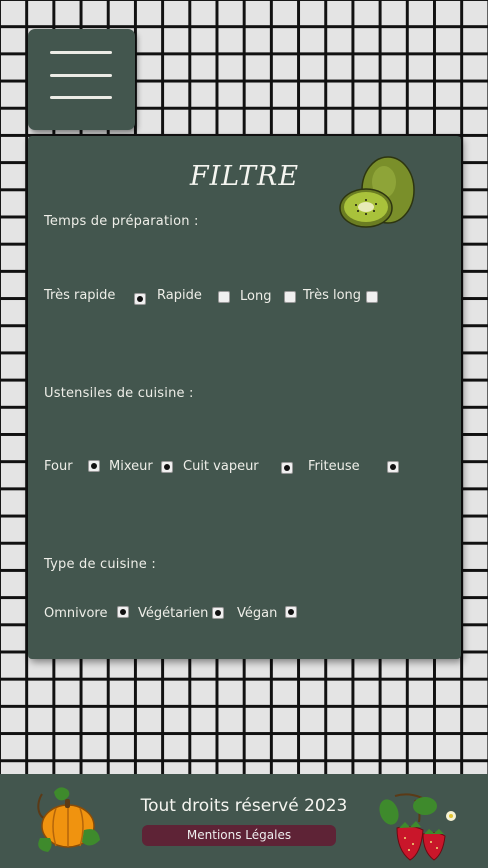 The width and height of the screenshot is (488, 868). Describe the element at coordinates (81, 52) in the screenshot. I see `menu-icon-bar-top` at that location.